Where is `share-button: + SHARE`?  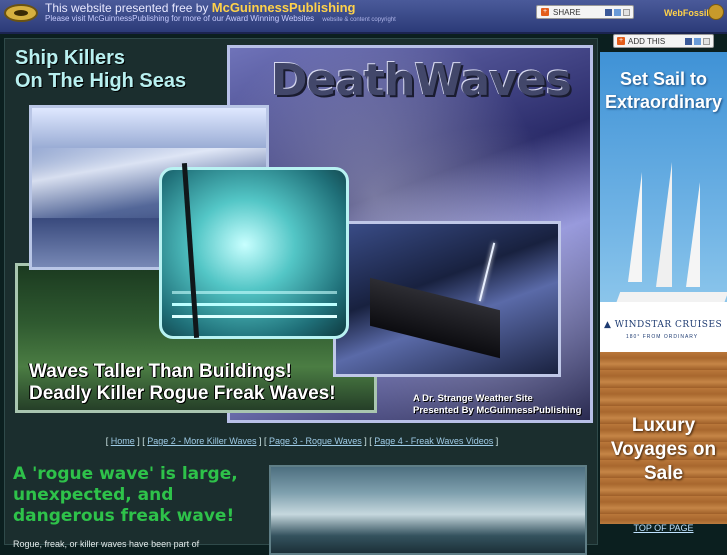 share-button: + SHARE is located at coordinates (585, 12).